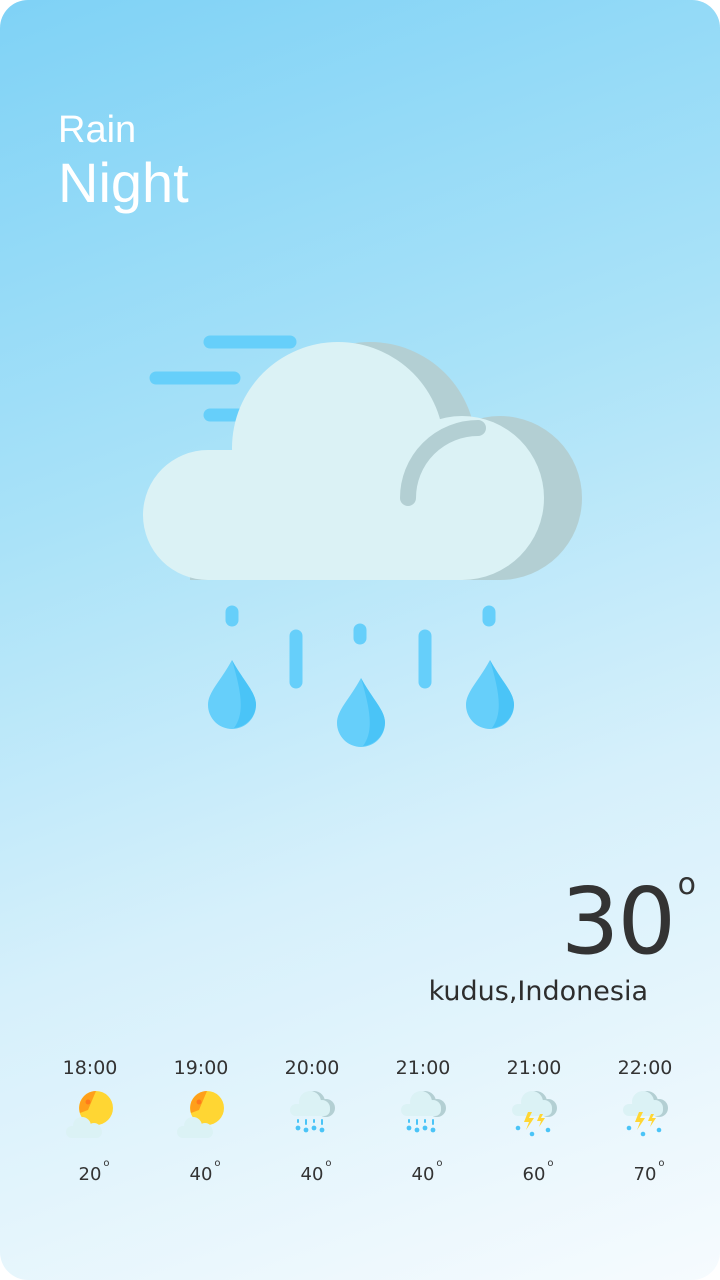  What do you see at coordinates (538, 991) in the screenshot?
I see `location-label: kudus,Indonesia` at bounding box center [538, 991].